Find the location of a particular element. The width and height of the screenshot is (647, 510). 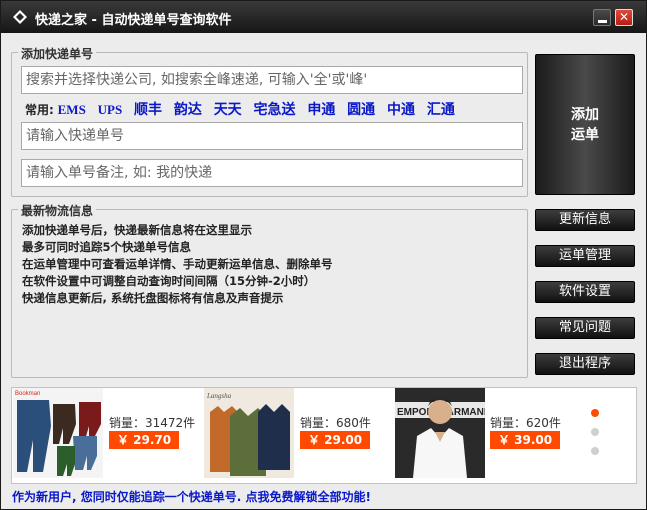

carrier-link-ems: EMS is located at coordinates (72, 109).